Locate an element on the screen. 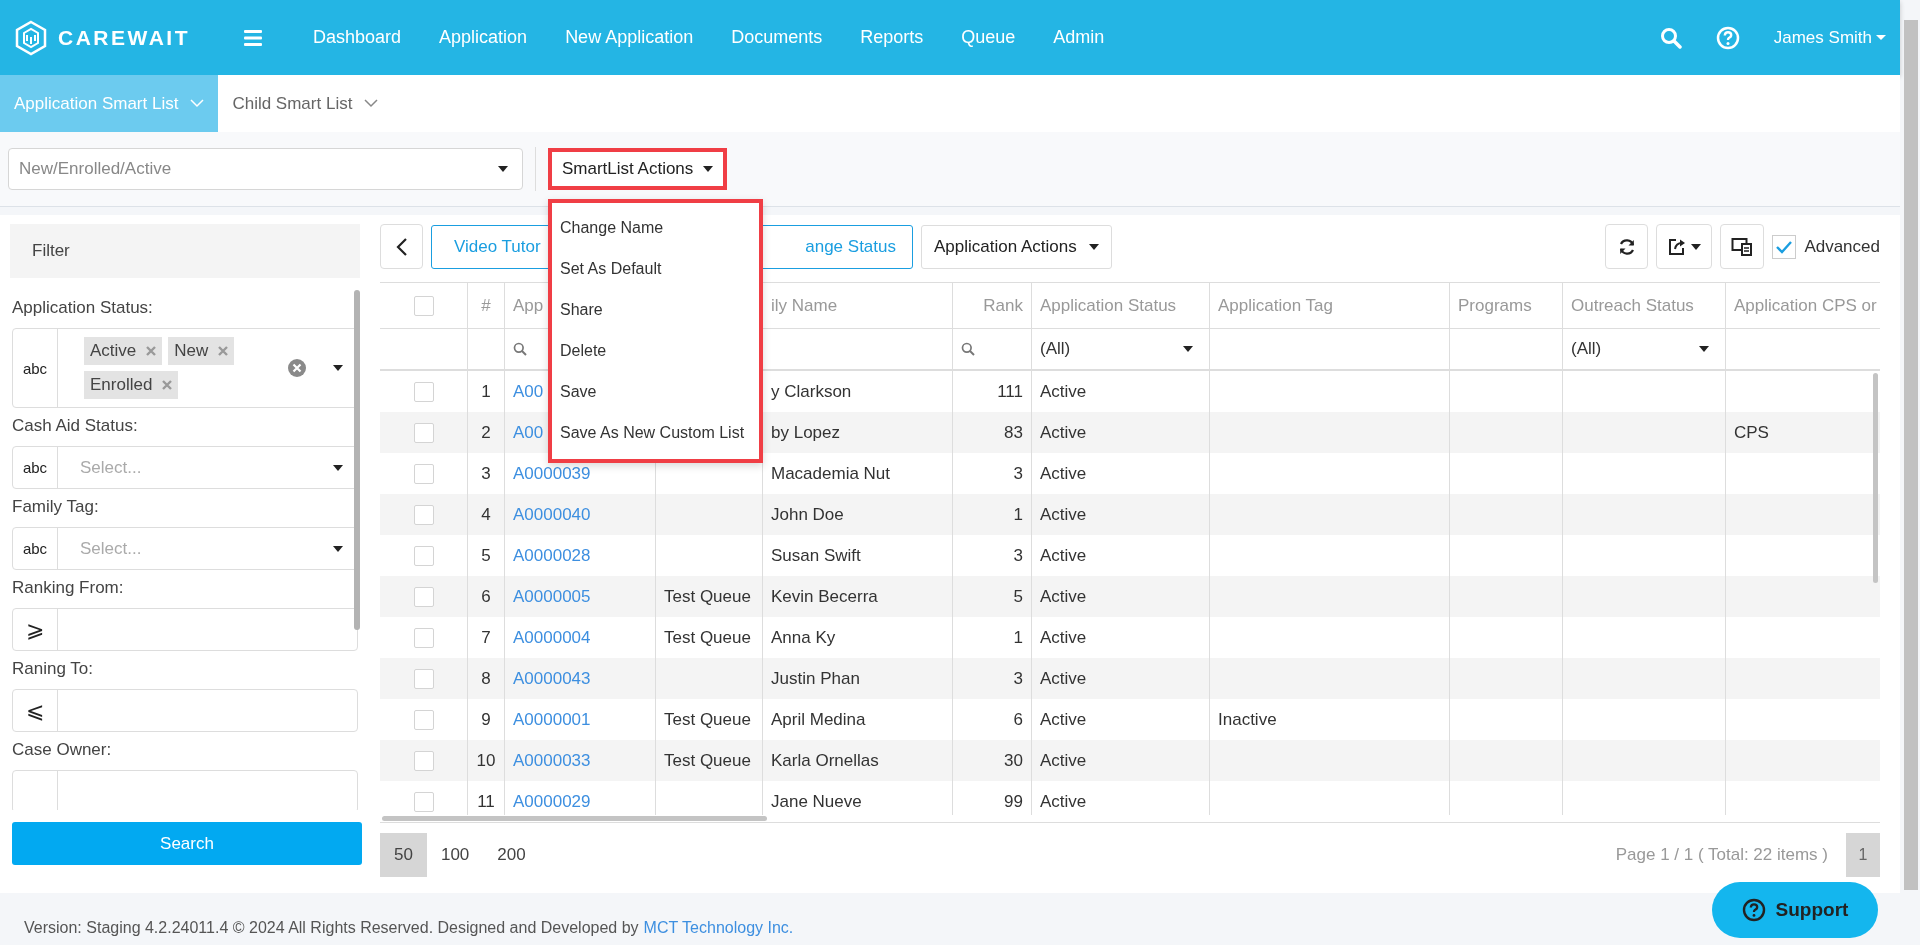  search-button: Search is located at coordinates (187, 843).